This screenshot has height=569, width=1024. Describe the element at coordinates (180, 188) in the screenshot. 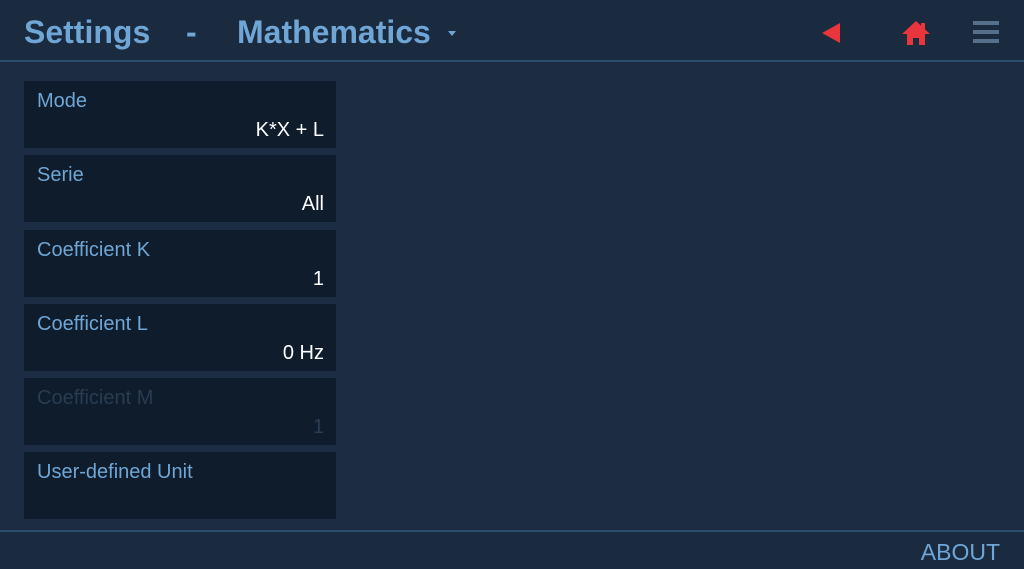

I see `setting-serie: Serie All` at that location.